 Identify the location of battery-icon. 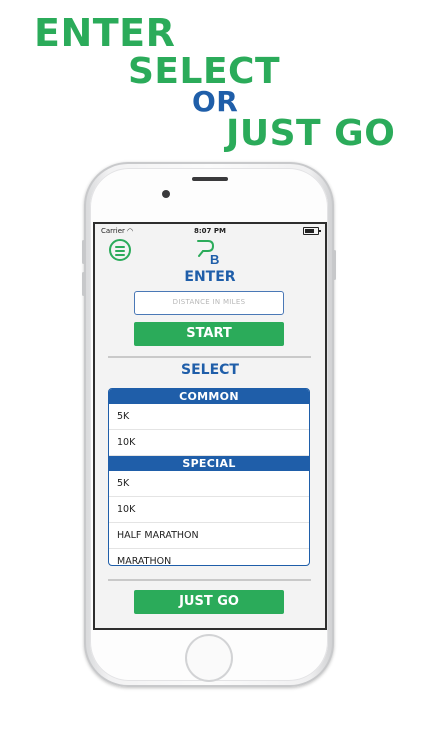
(312, 231).